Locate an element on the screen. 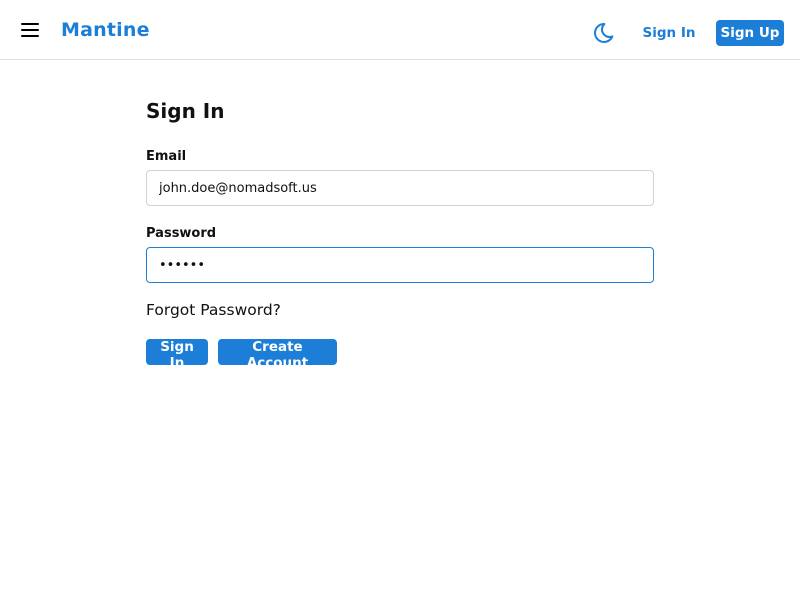 This screenshot has width=800, height=600. page-title: Sign In is located at coordinates (185, 111).